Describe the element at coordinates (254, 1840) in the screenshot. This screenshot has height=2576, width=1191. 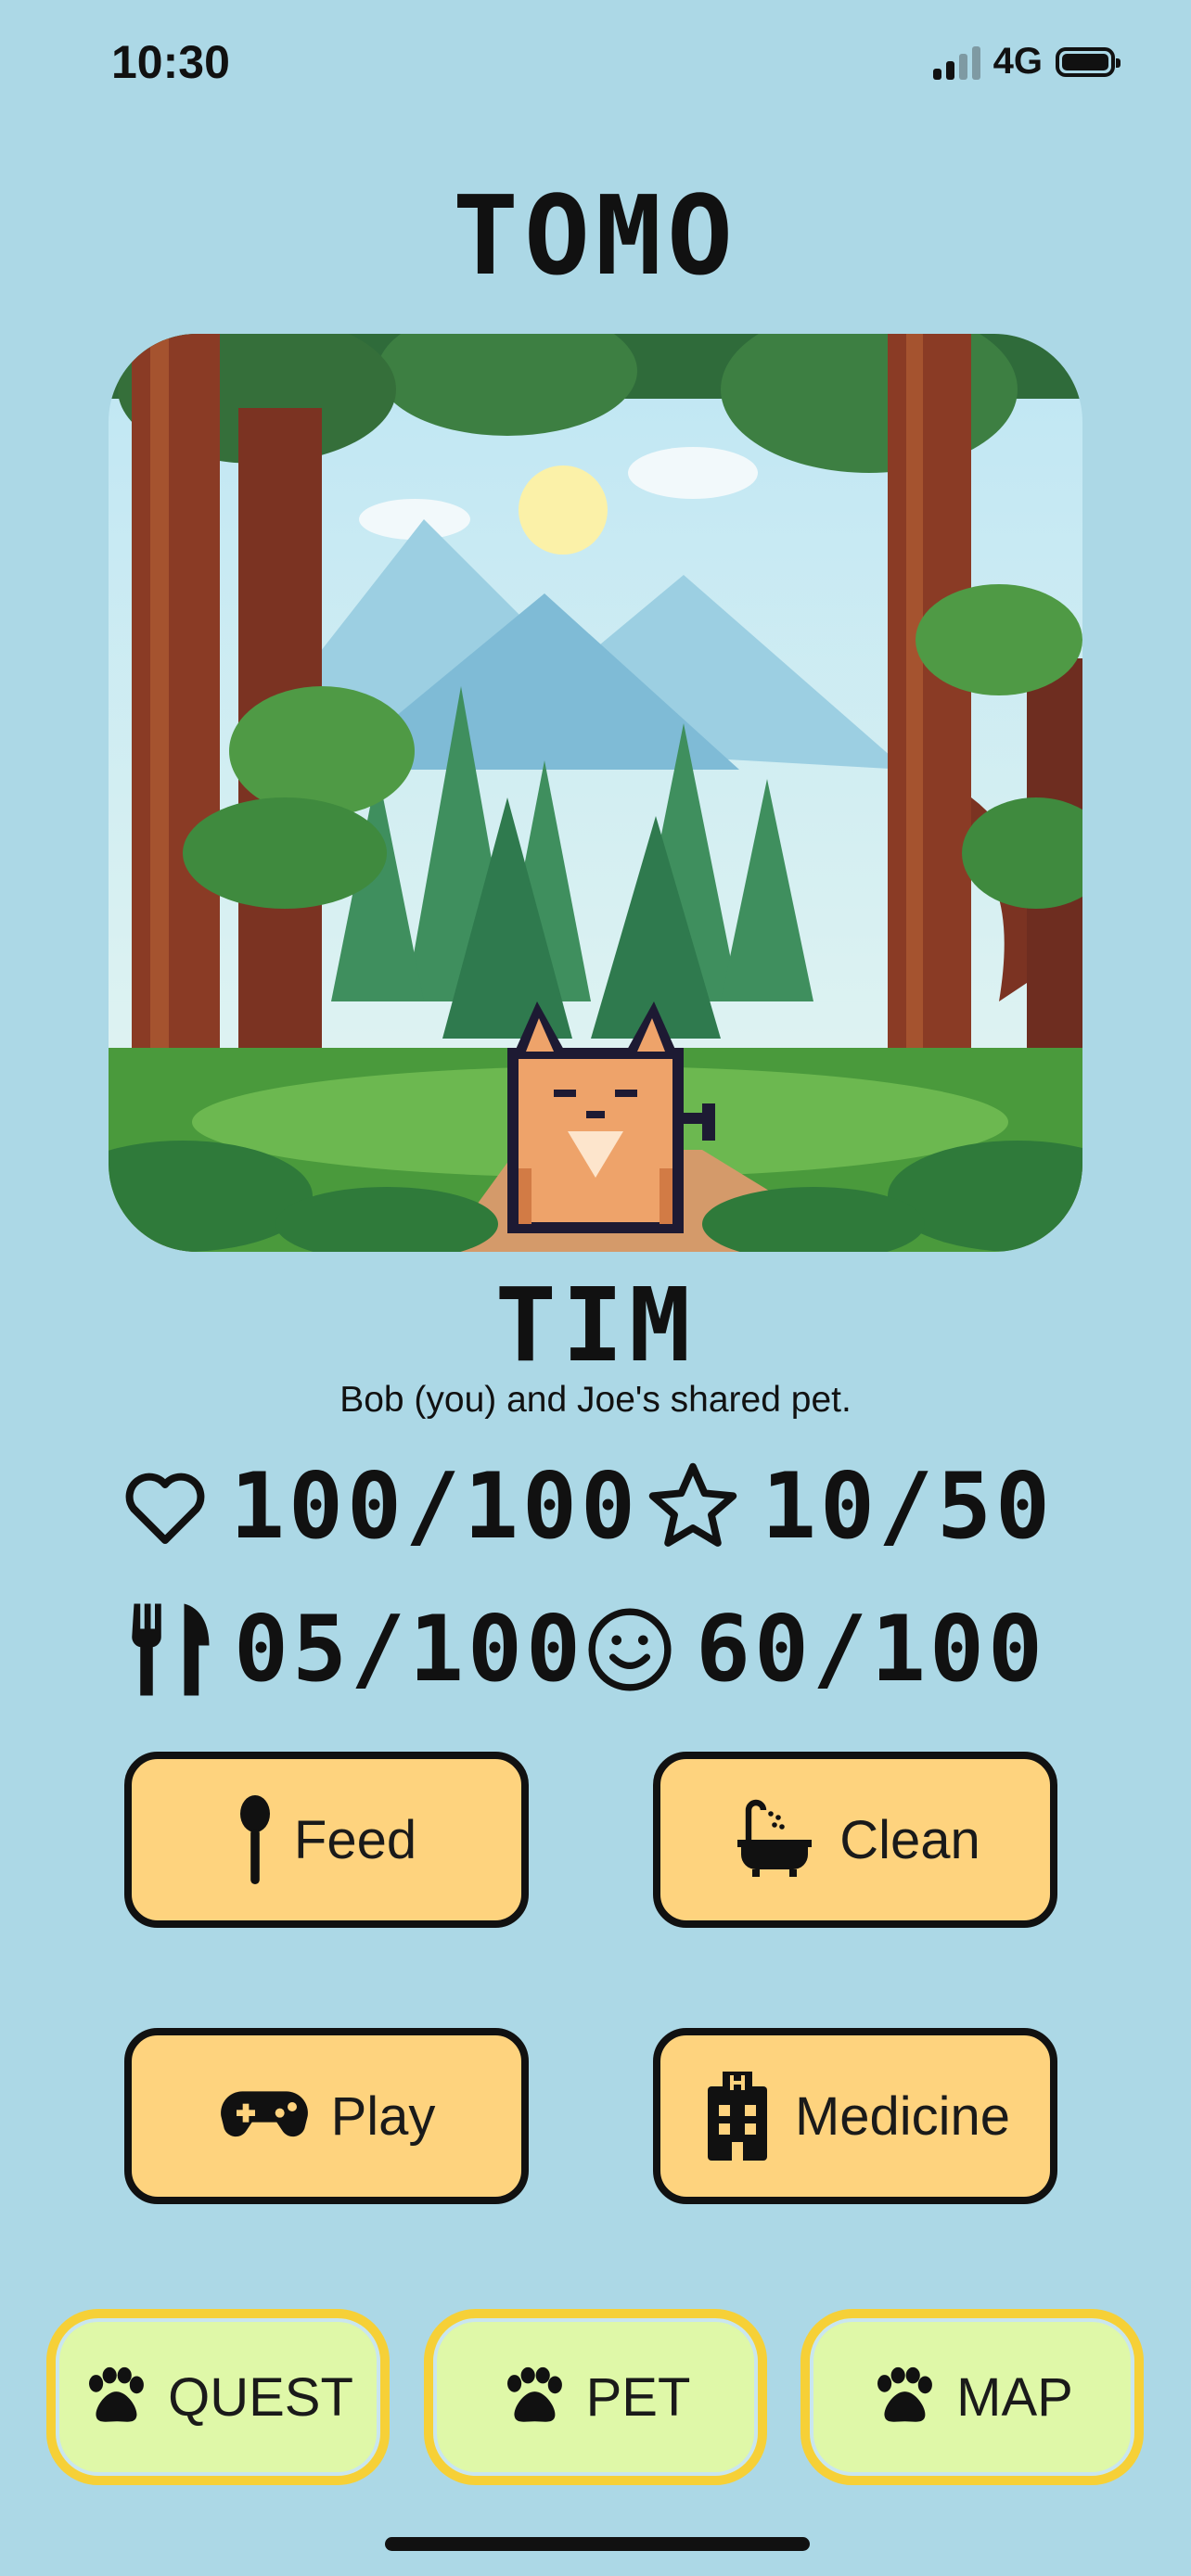
I see `spoon-icon` at that location.